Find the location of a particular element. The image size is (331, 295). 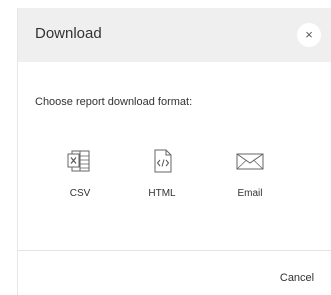

download-csv-option: CSV is located at coordinates (80, 173).